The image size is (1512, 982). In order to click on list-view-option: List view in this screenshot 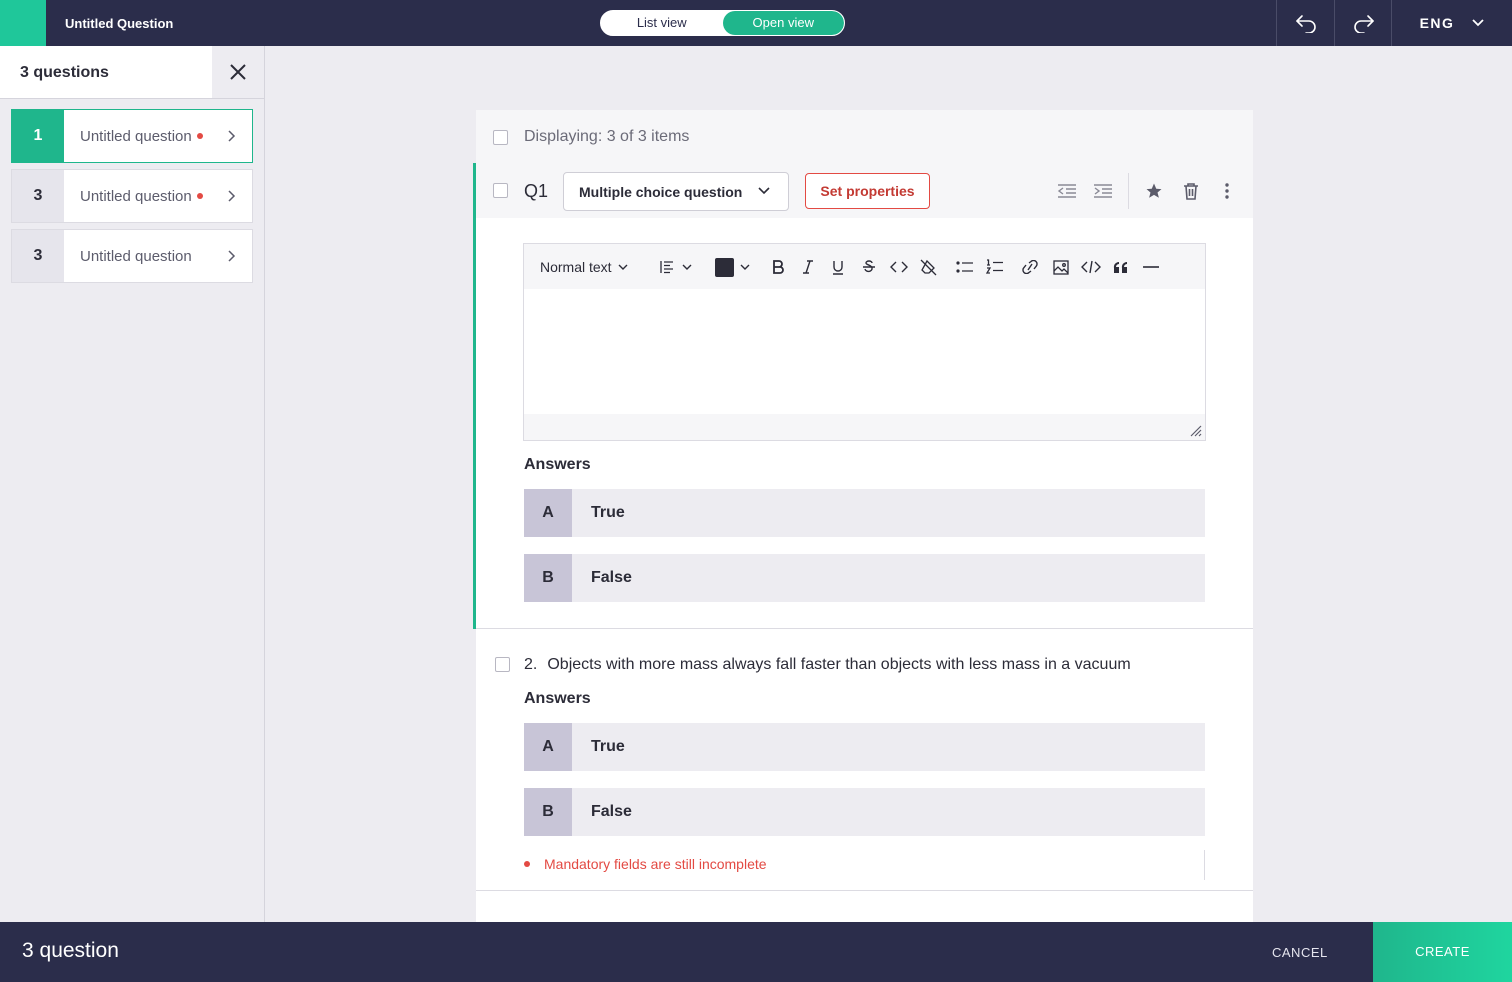, I will do `click(662, 23)`.